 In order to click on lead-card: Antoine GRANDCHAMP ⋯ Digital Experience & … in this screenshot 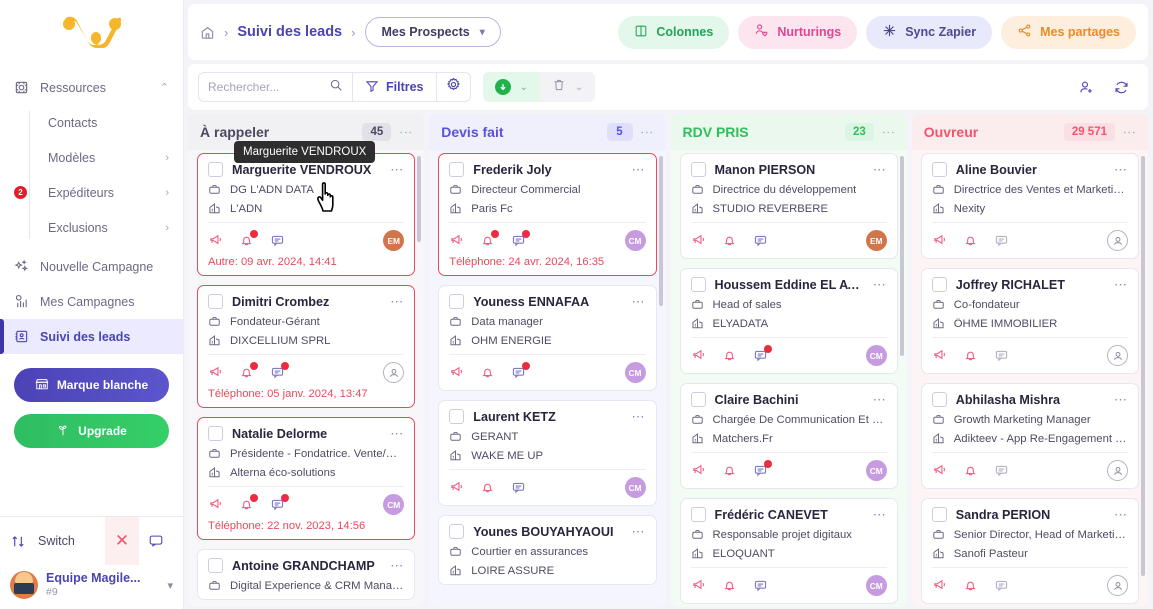, I will do `click(306, 574)`.